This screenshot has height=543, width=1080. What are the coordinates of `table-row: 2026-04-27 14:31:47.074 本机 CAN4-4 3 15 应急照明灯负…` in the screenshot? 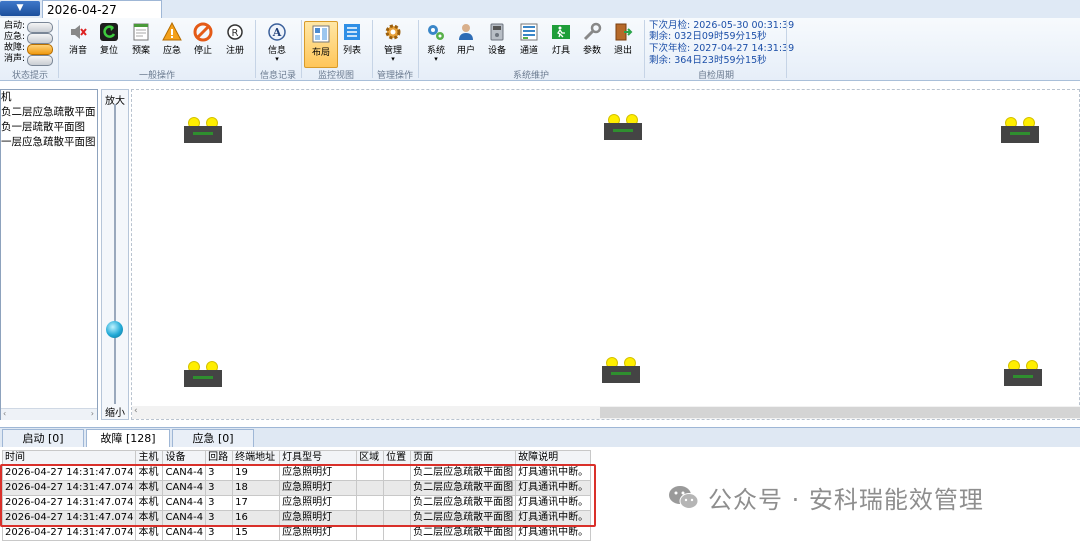 It's located at (296, 533).